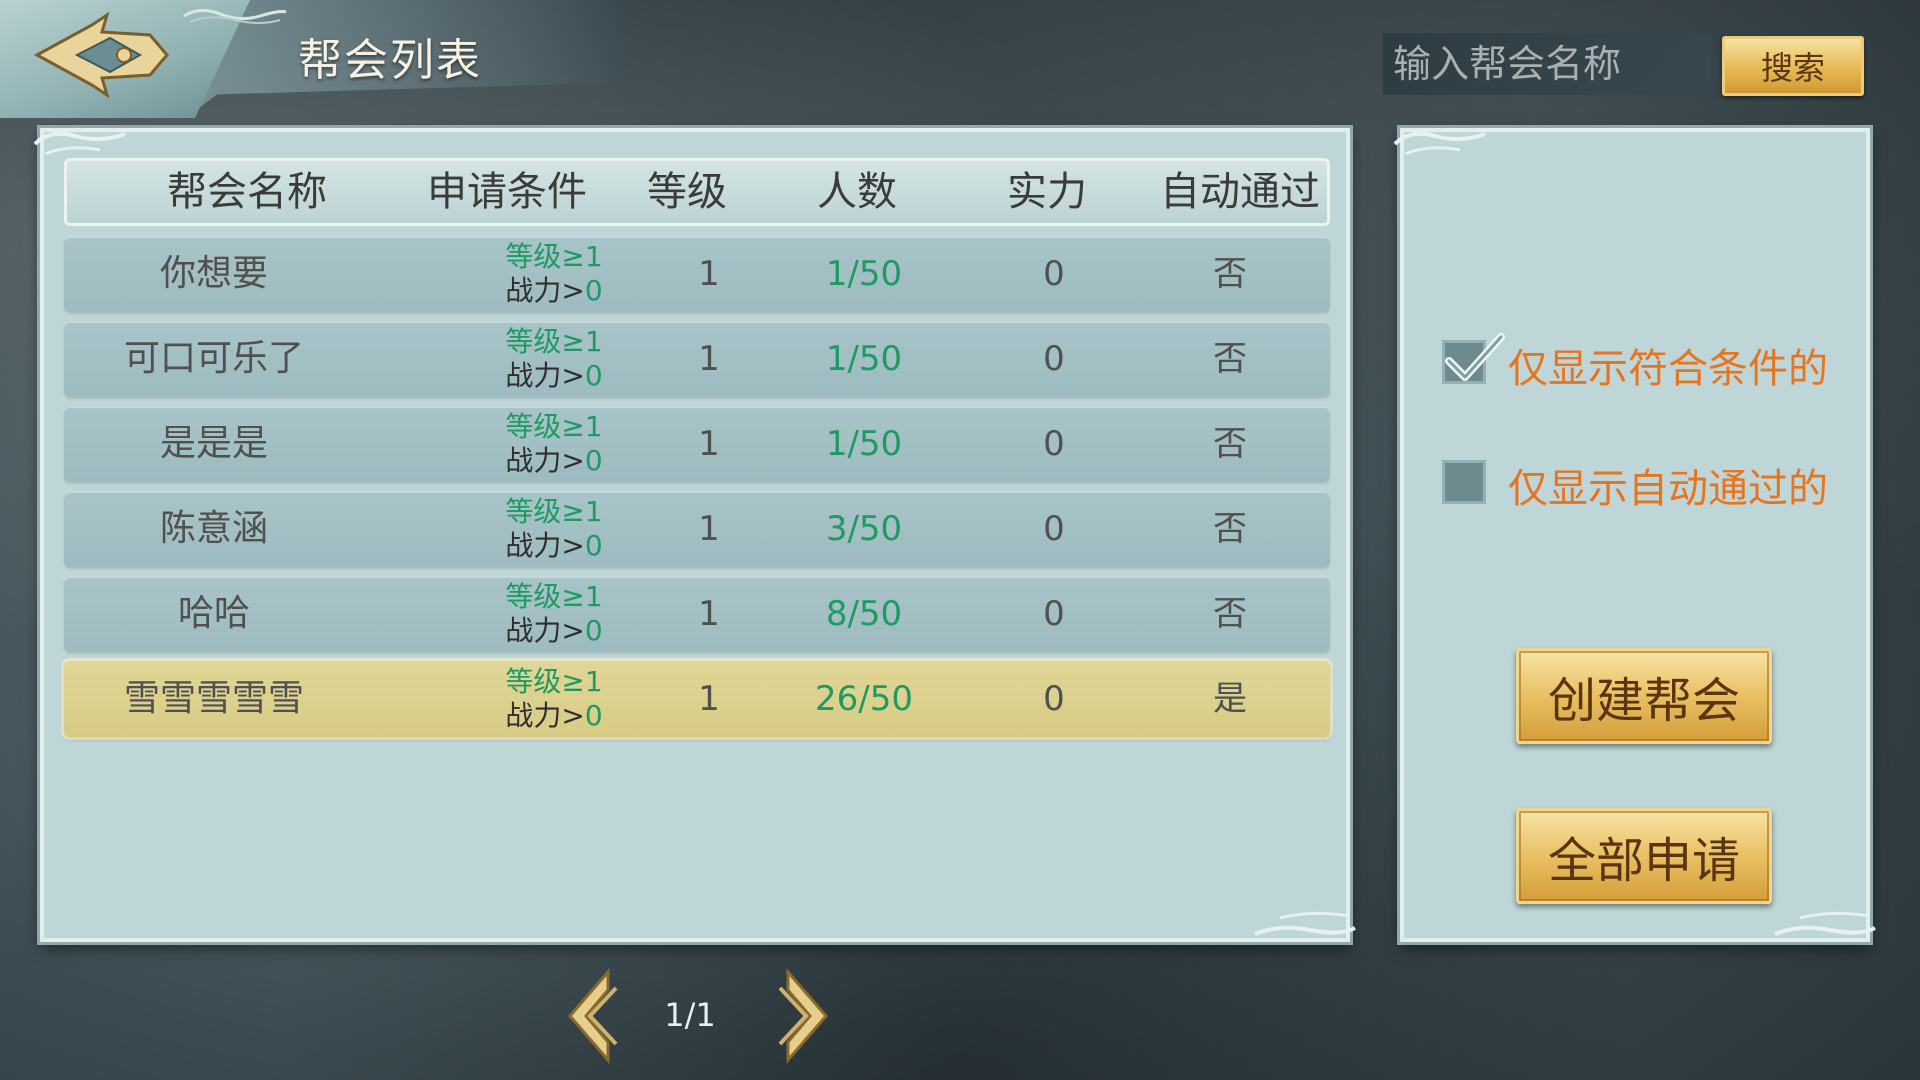 Image resolution: width=1920 pixels, height=1080 pixels. I want to click on column-header-level: 等级, so click(687, 192).